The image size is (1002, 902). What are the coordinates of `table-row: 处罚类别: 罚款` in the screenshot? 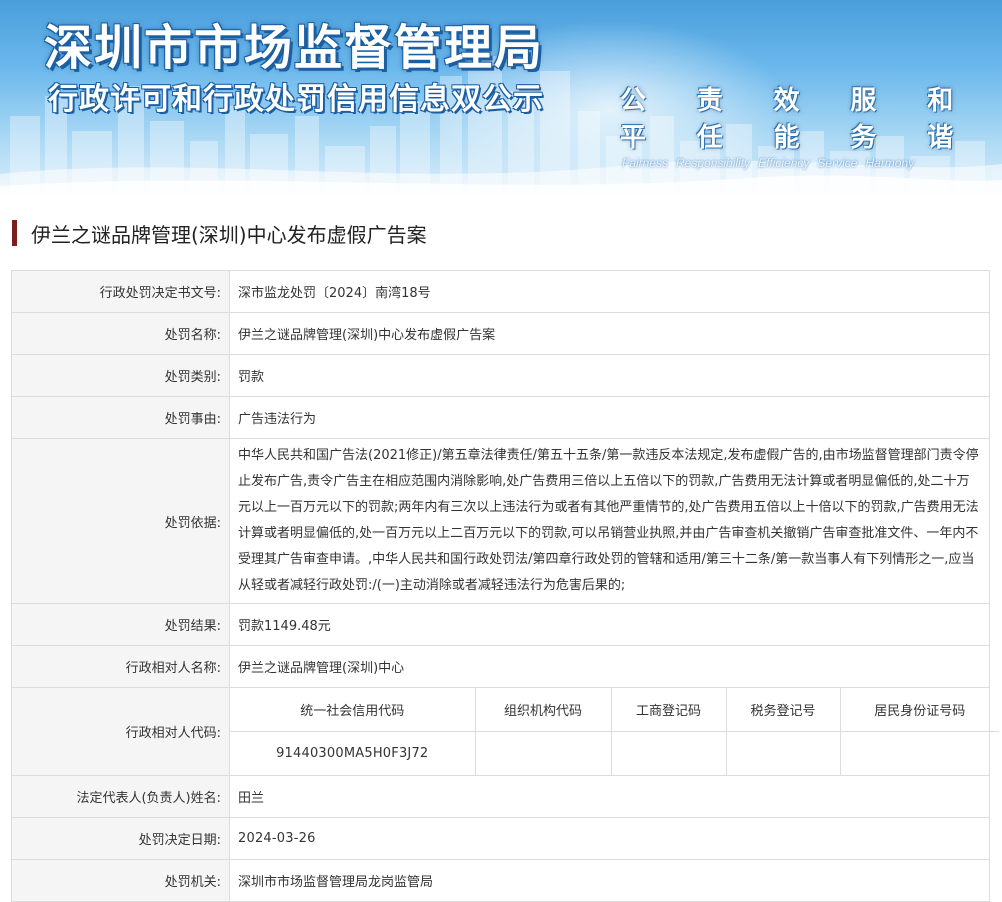 It's located at (500, 375).